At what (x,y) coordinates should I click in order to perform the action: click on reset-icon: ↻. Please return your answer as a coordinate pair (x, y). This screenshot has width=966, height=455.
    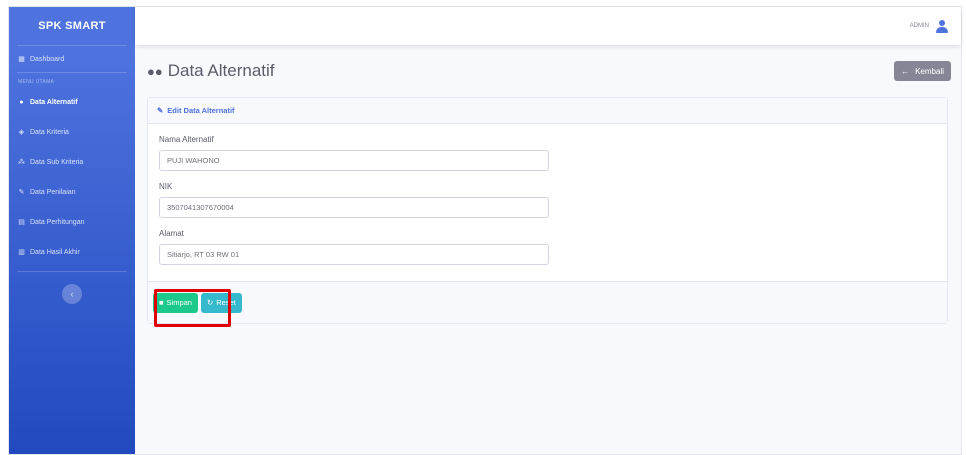
    Looking at the image, I should click on (210, 302).